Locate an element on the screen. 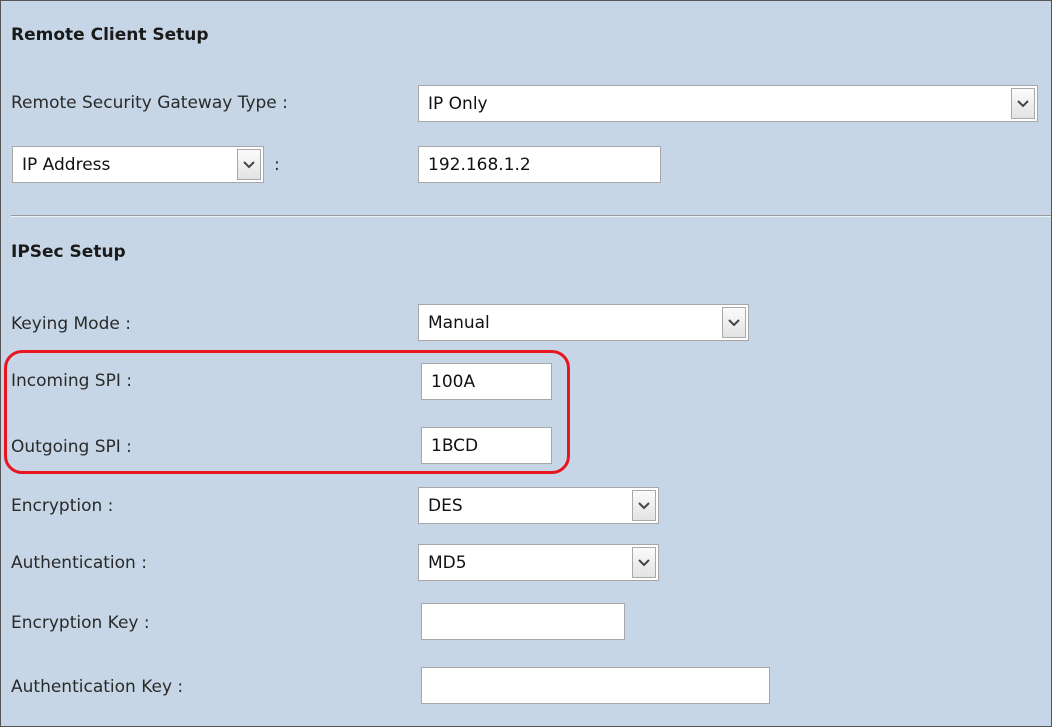  authentication-select: MD5 is located at coordinates (538, 562).